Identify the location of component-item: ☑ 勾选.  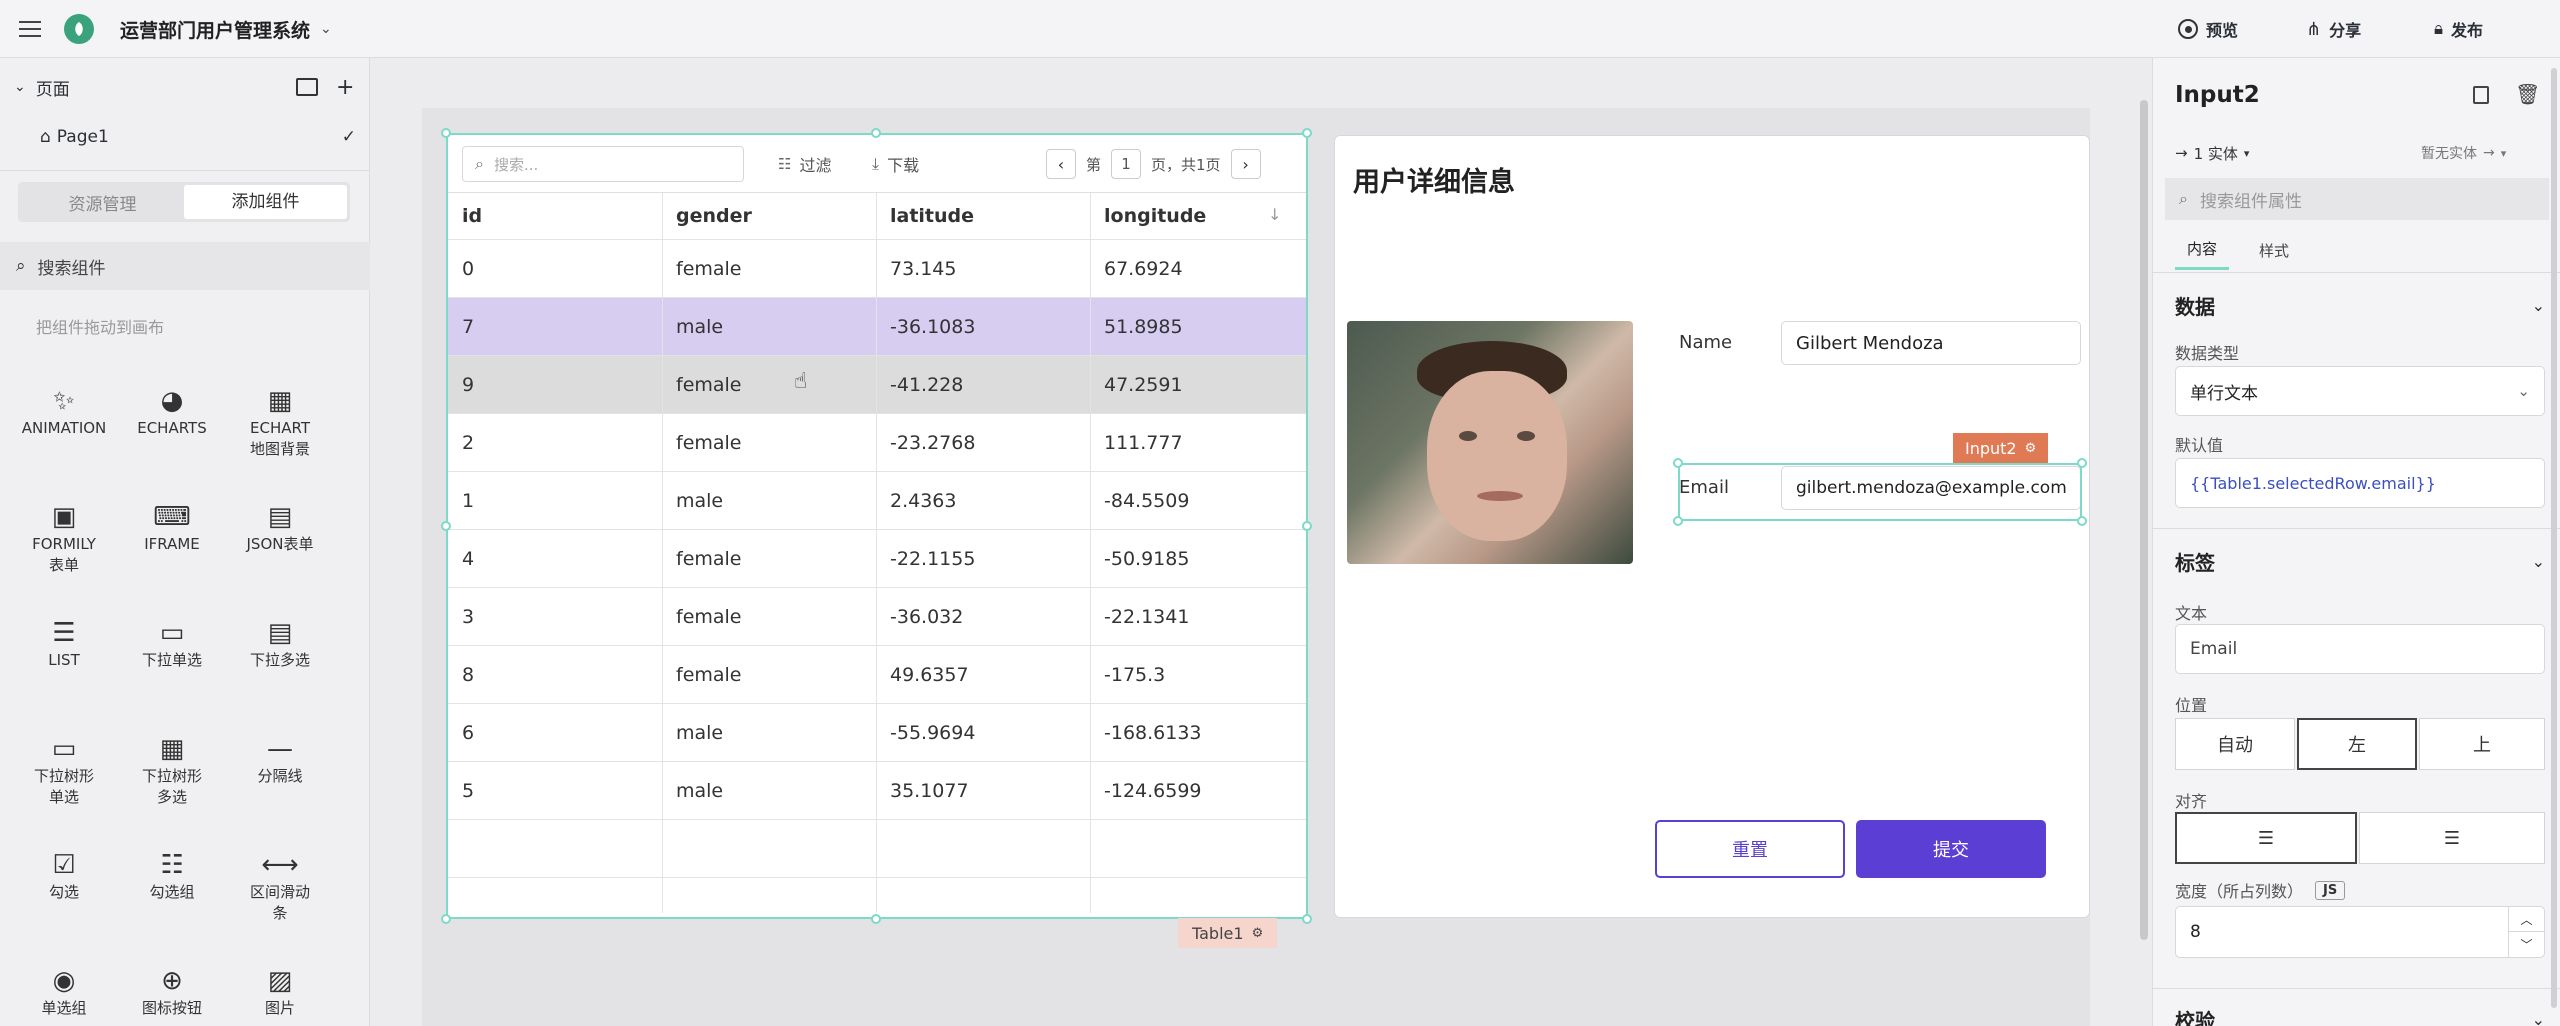
(64, 872).